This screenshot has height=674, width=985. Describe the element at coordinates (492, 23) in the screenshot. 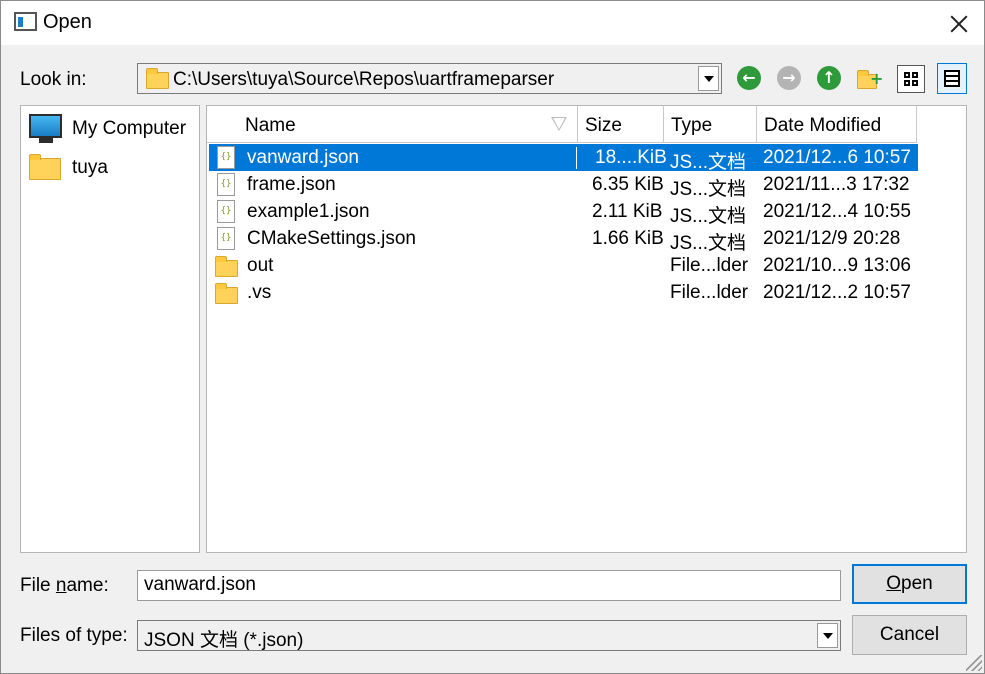

I see `title-bar: Open` at that location.